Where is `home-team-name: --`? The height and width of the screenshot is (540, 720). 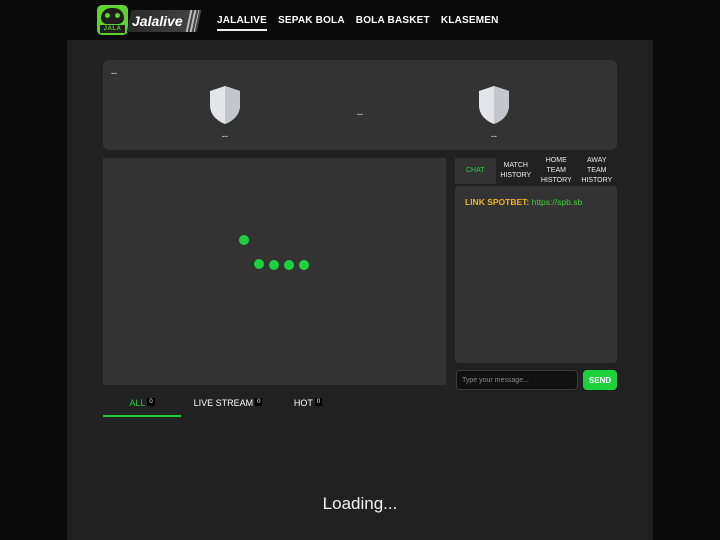
home-team-name: -- is located at coordinates (225, 136).